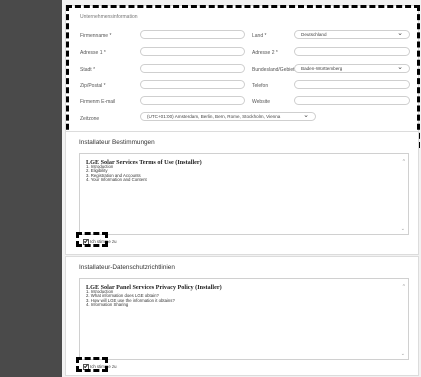 This screenshot has width=421, height=377. What do you see at coordinates (103, 367) in the screenshot?
I see `privacy-agree-label: Ich stimme zu` at bounding box center [103, 367].